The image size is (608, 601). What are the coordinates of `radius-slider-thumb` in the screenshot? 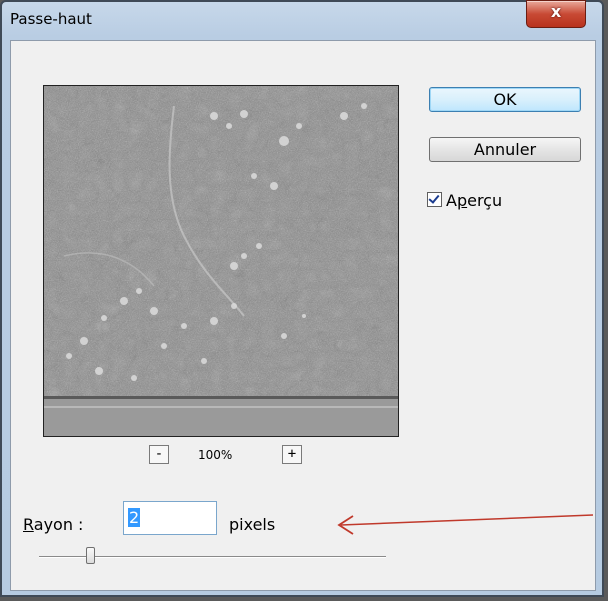 It's located at (90, 555).